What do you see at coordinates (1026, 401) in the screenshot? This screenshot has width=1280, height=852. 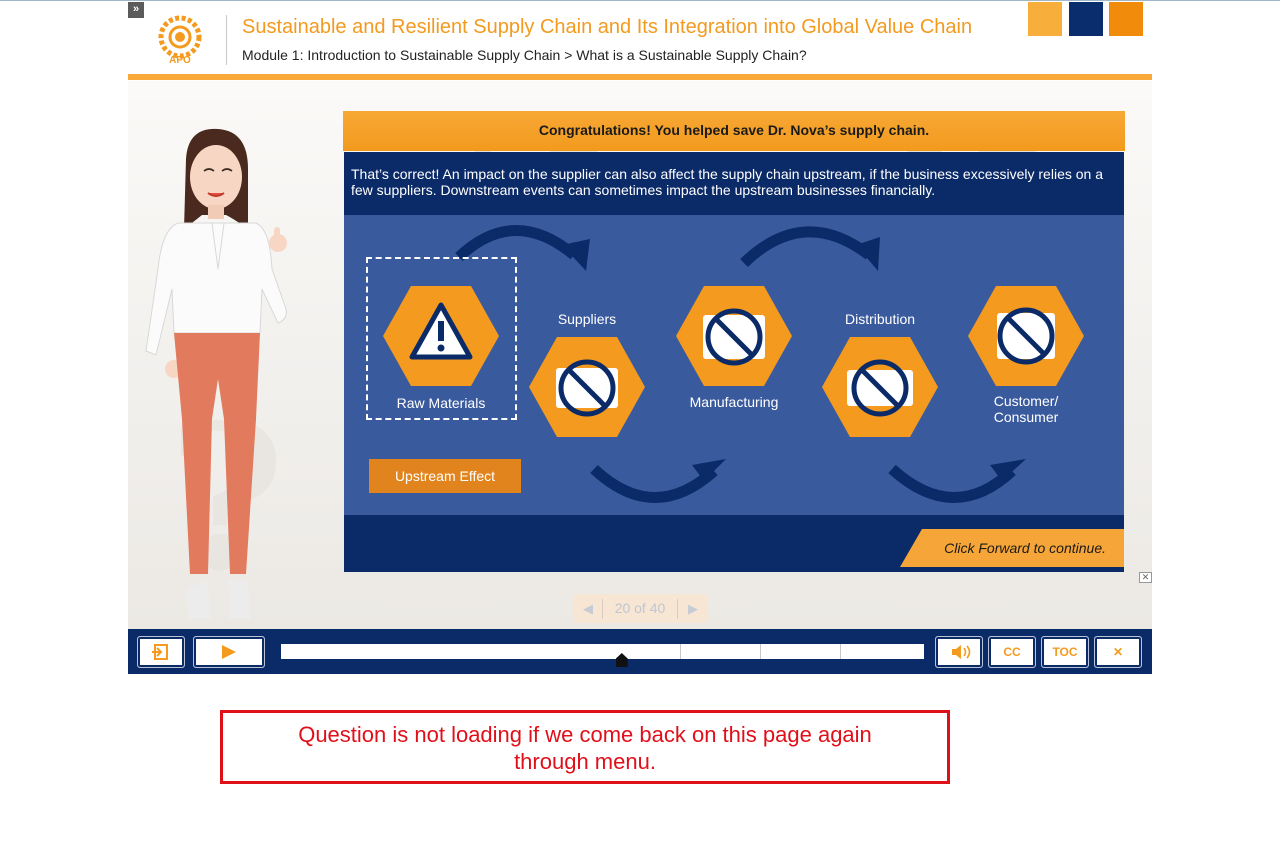 I see `node-label-customer-line1: Customer/` at bounding box center [1026, 401].